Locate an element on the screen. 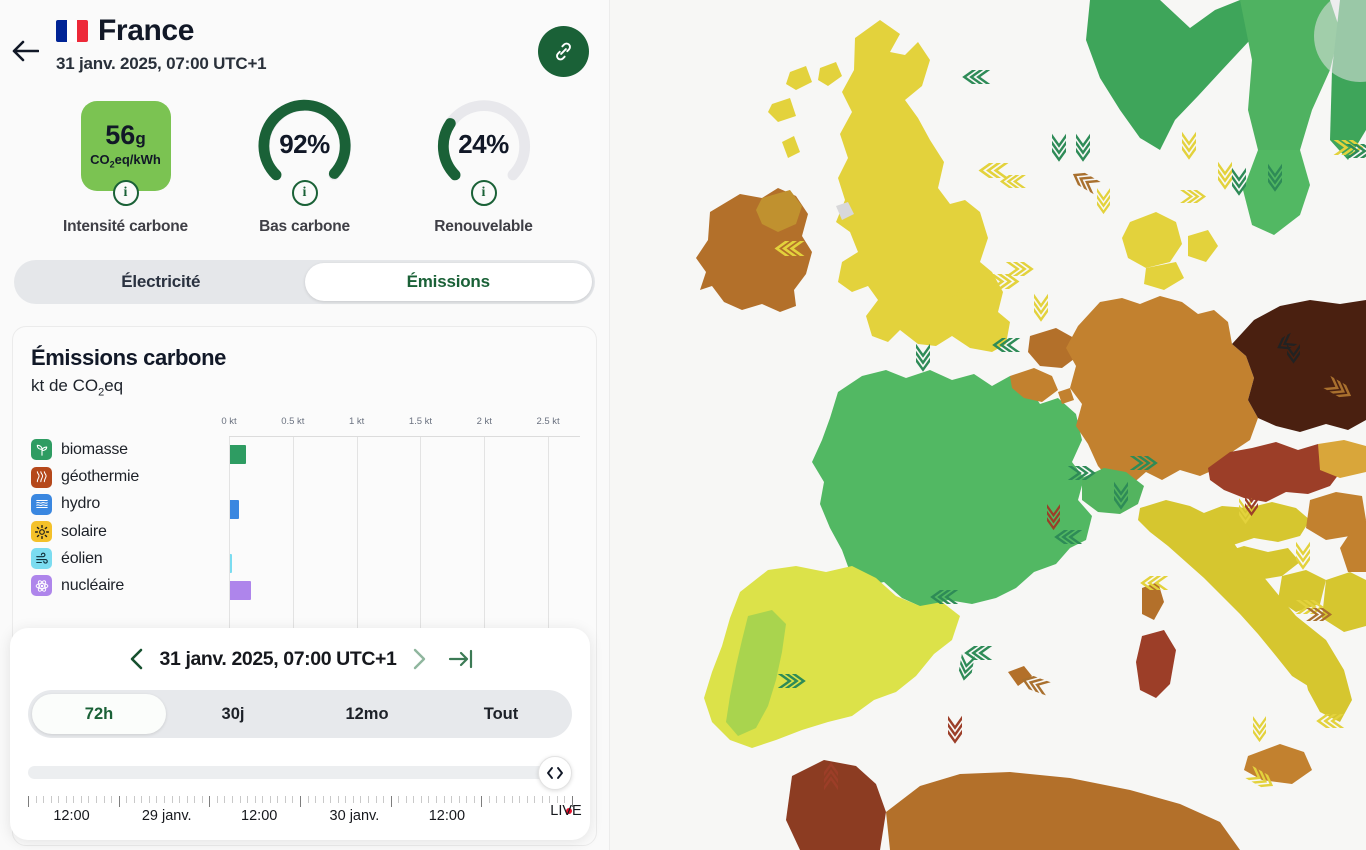 This screenshot has width=1366, height=850. chart-subtitle: kt de CO2eq is located at coordinates (77, 387).